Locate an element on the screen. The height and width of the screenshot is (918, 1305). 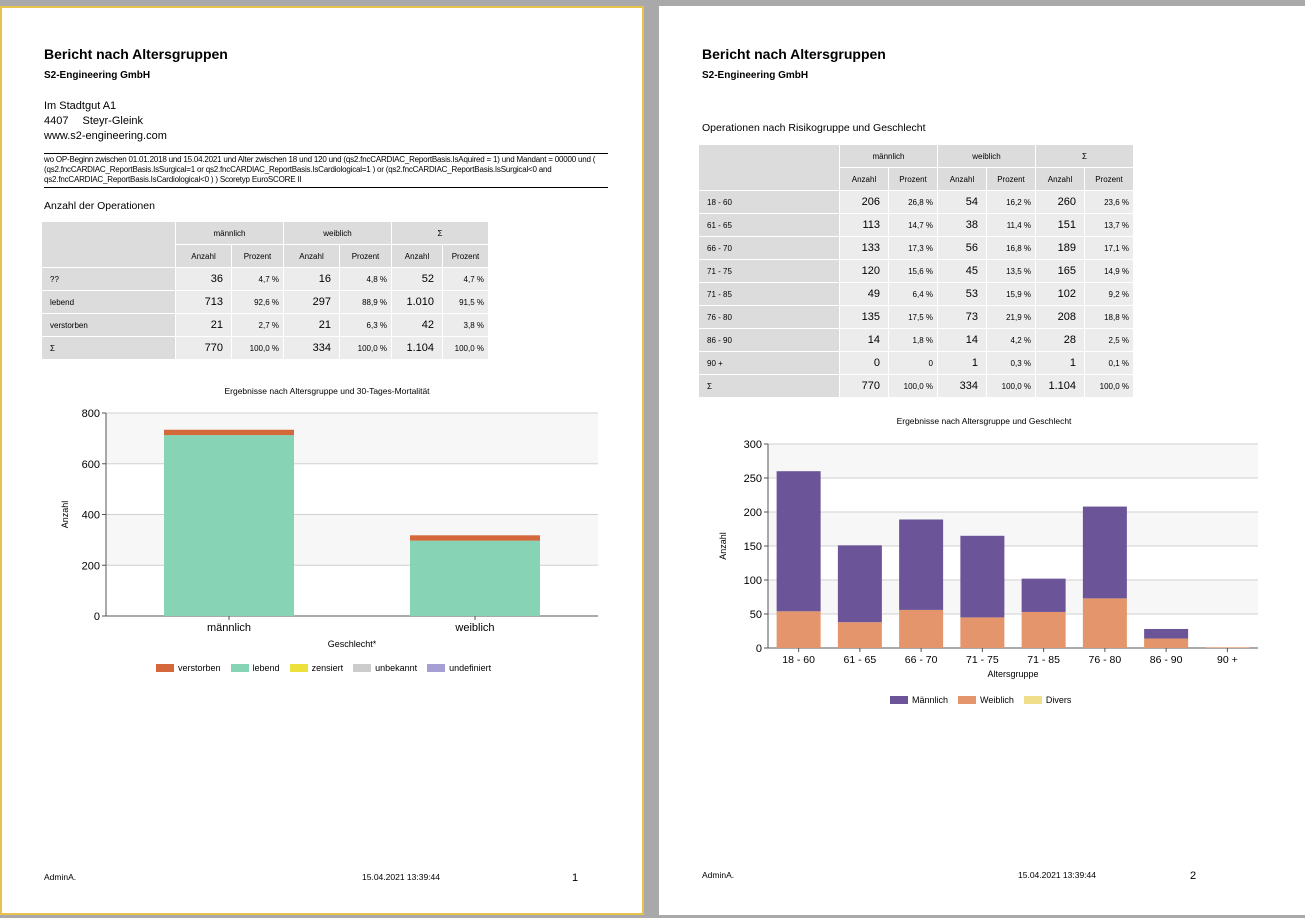
header-male: männlich is located at coordinates (229, 233).